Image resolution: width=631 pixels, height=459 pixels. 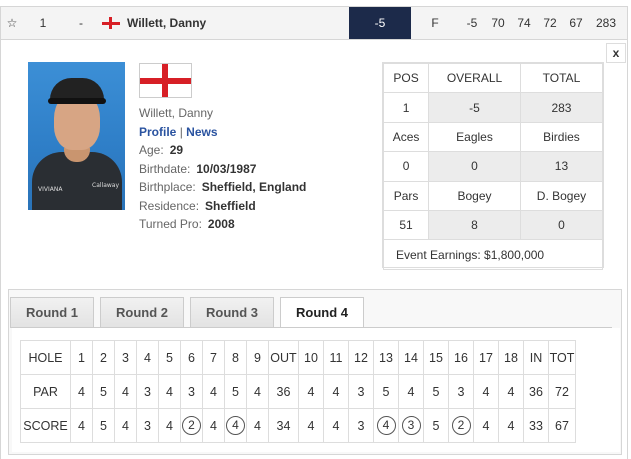 I want to click on profile-link: Profile, so click(x=157, y=132).